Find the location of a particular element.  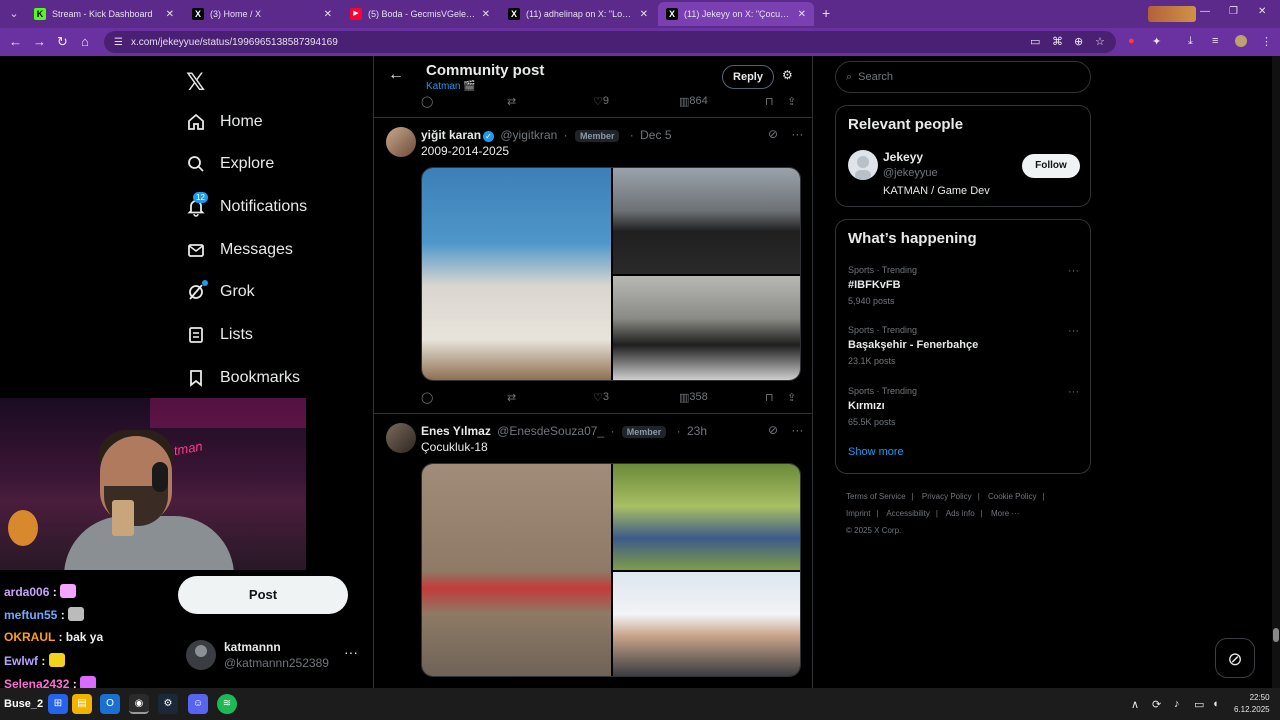

like-icon: ♡ 9 is located at coordinates (601, 101).